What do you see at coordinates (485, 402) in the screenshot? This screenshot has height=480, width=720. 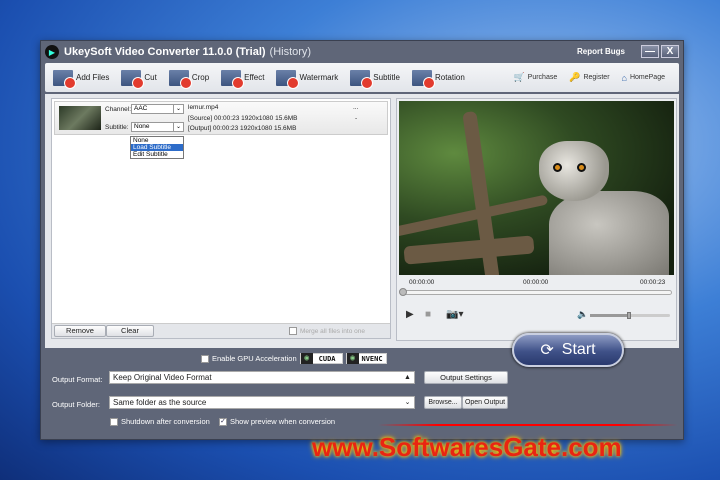 I see `open-output-button: Open Output` at bounding box center [485, 402].